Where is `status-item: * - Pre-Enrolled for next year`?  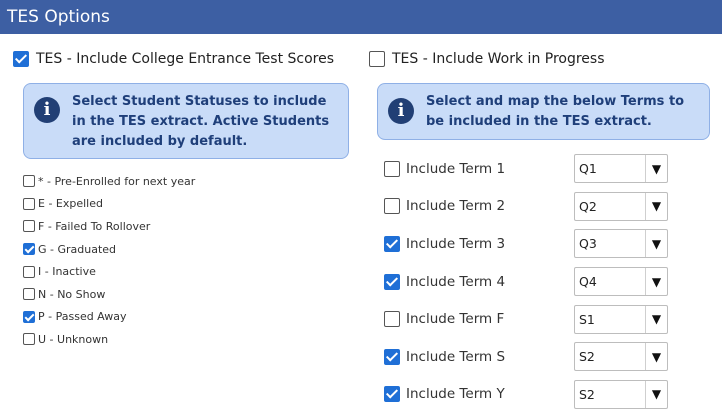 status-item: * - Pre-Enrolled for next year is located at coordinates (109, 181).